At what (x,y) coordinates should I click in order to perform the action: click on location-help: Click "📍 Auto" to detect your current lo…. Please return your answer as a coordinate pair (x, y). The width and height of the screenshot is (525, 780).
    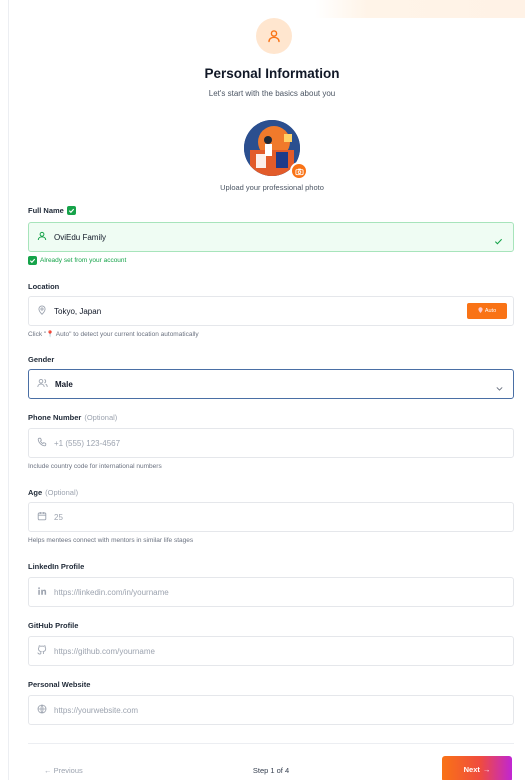
    Looking at the image, I should click on (113, 334).